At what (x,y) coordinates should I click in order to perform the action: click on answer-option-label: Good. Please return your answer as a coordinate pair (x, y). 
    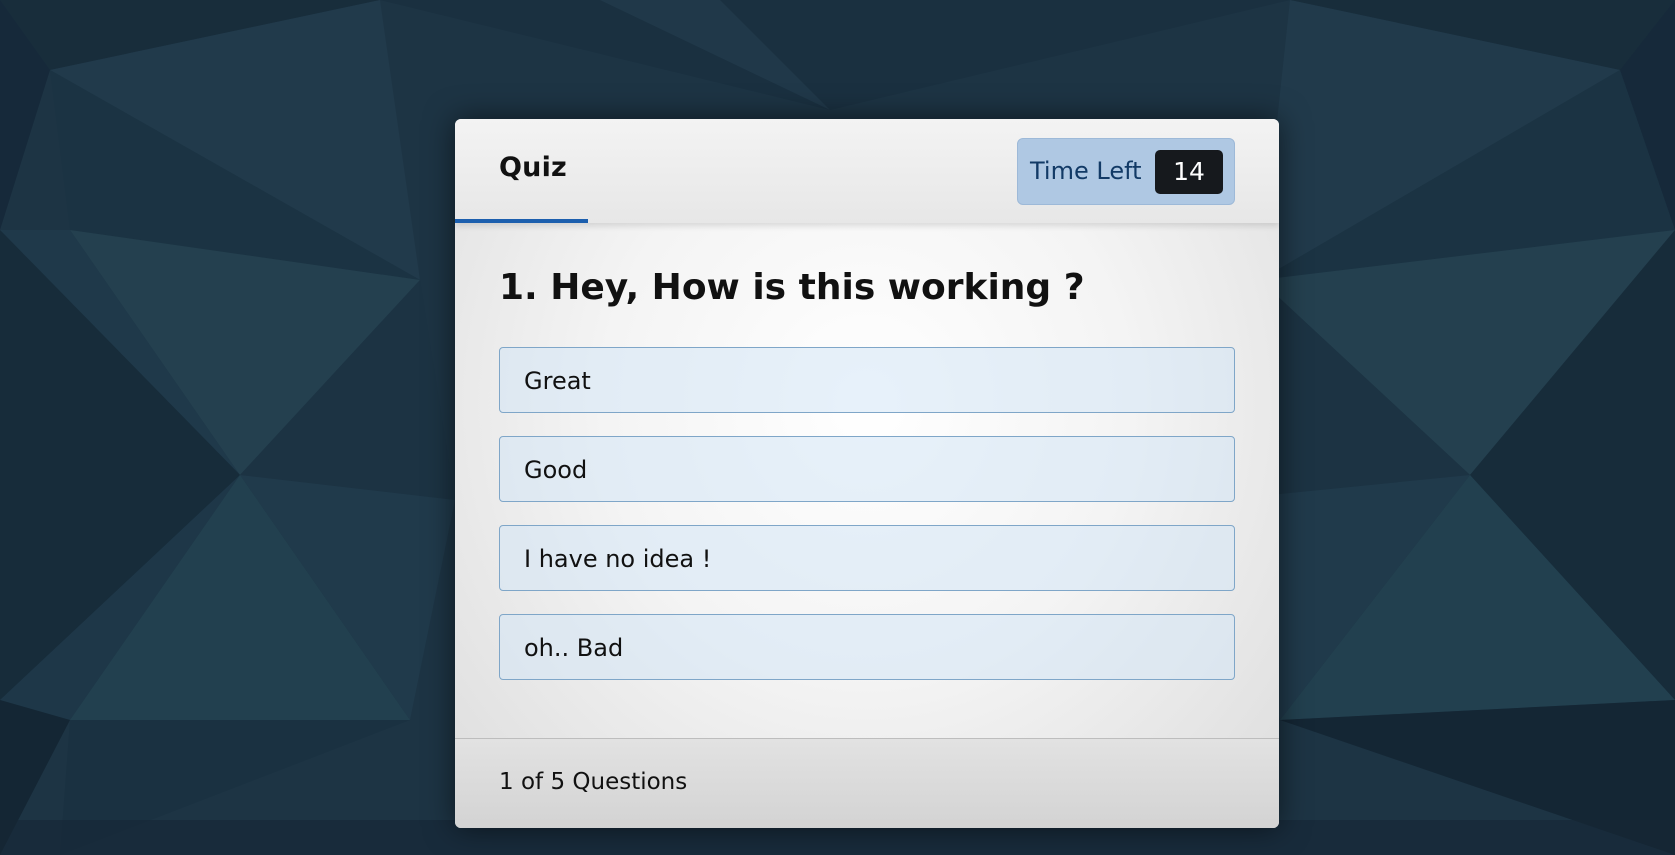
    Looking at the image, I should click on (556, 470).